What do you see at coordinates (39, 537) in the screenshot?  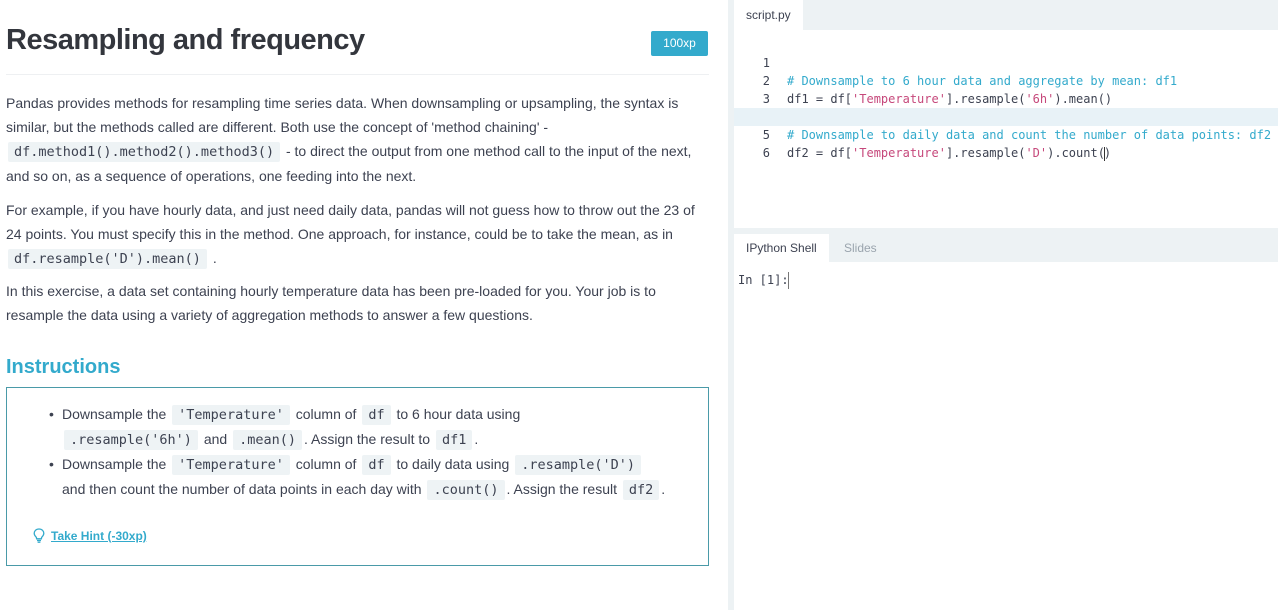 I see `lightbulb-icon` at bounding box center [39, 537].